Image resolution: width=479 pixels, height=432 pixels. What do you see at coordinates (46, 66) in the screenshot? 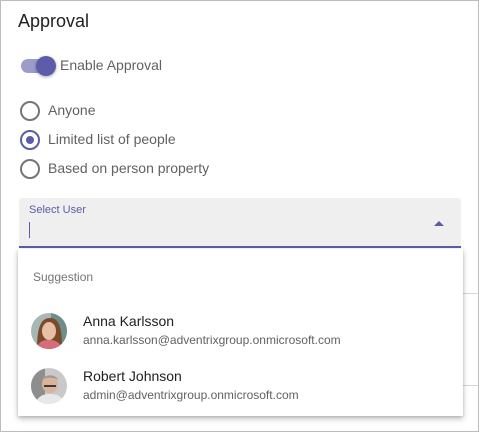
I see `toggle-thumb` at bounding box center [46, 66].